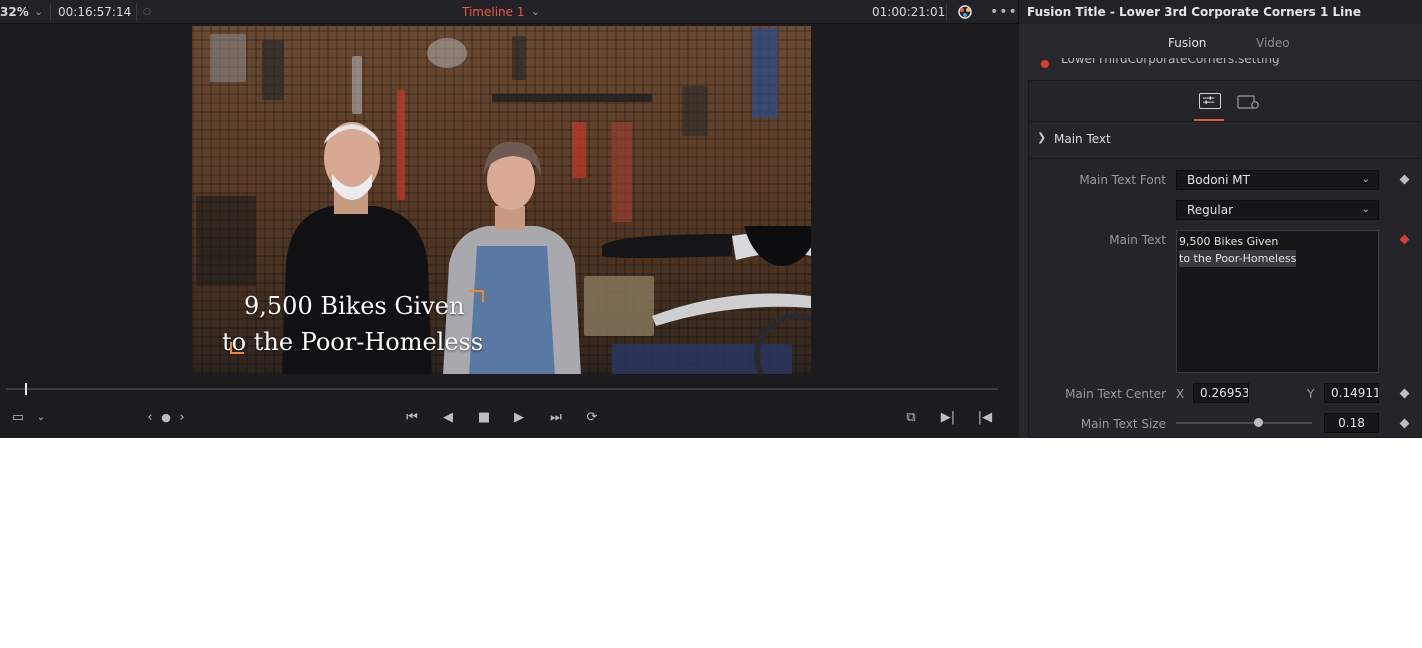  Describe the element at coordinates (965, 12) in the screenshot. I see `color-wheel-icon` at that location.